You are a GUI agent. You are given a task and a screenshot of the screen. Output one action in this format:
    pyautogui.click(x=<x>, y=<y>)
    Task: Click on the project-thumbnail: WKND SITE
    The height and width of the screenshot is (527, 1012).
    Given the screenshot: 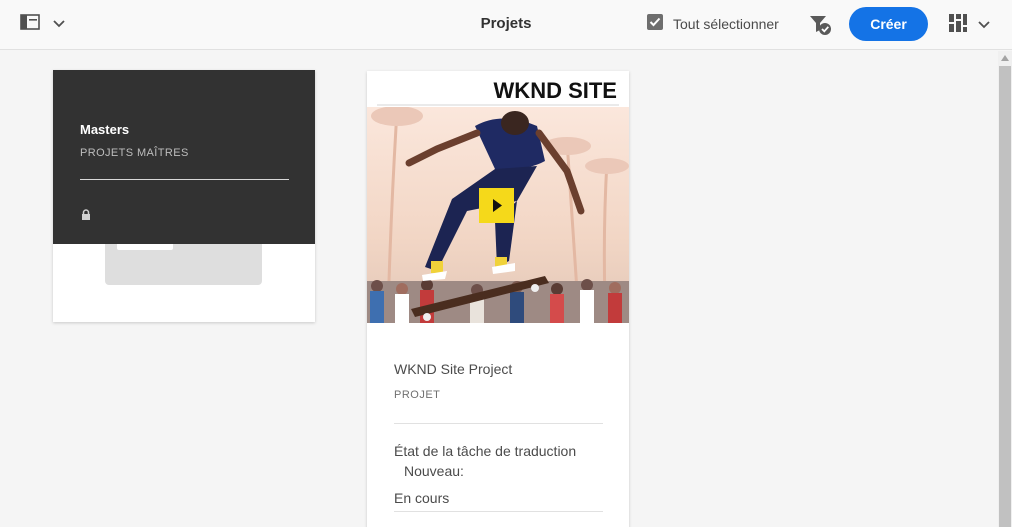 What is the action you would take?
    pyautogui.click(x=498, y=197)
    